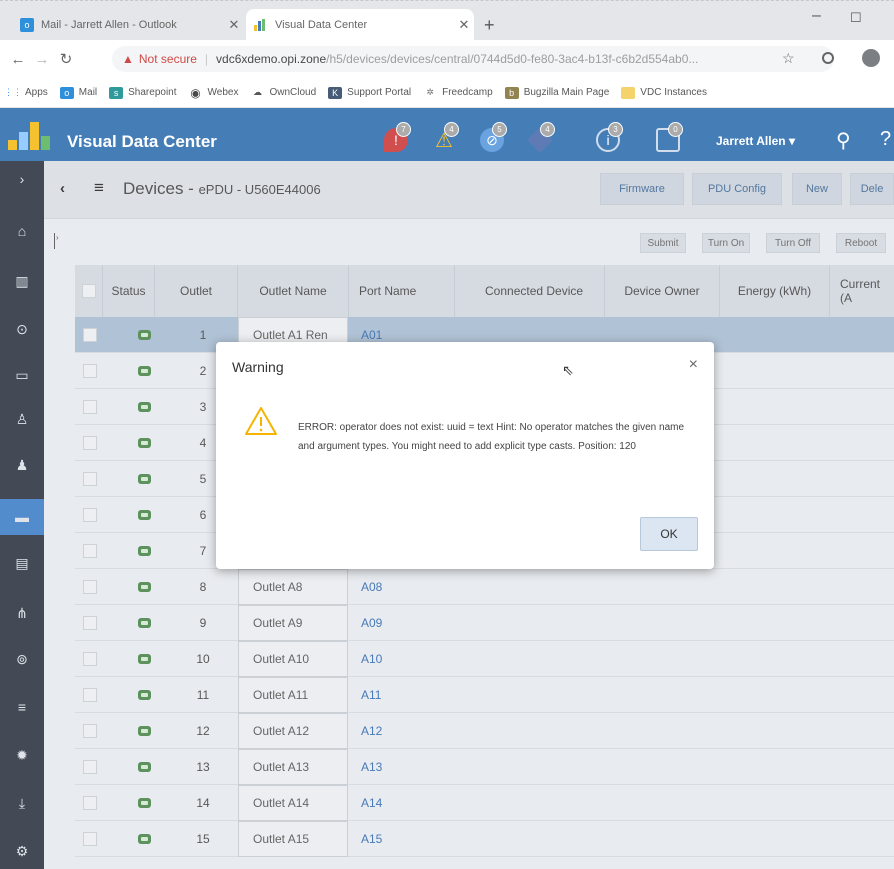  I want to click on dialog-title: Warning, so click(258, 367).